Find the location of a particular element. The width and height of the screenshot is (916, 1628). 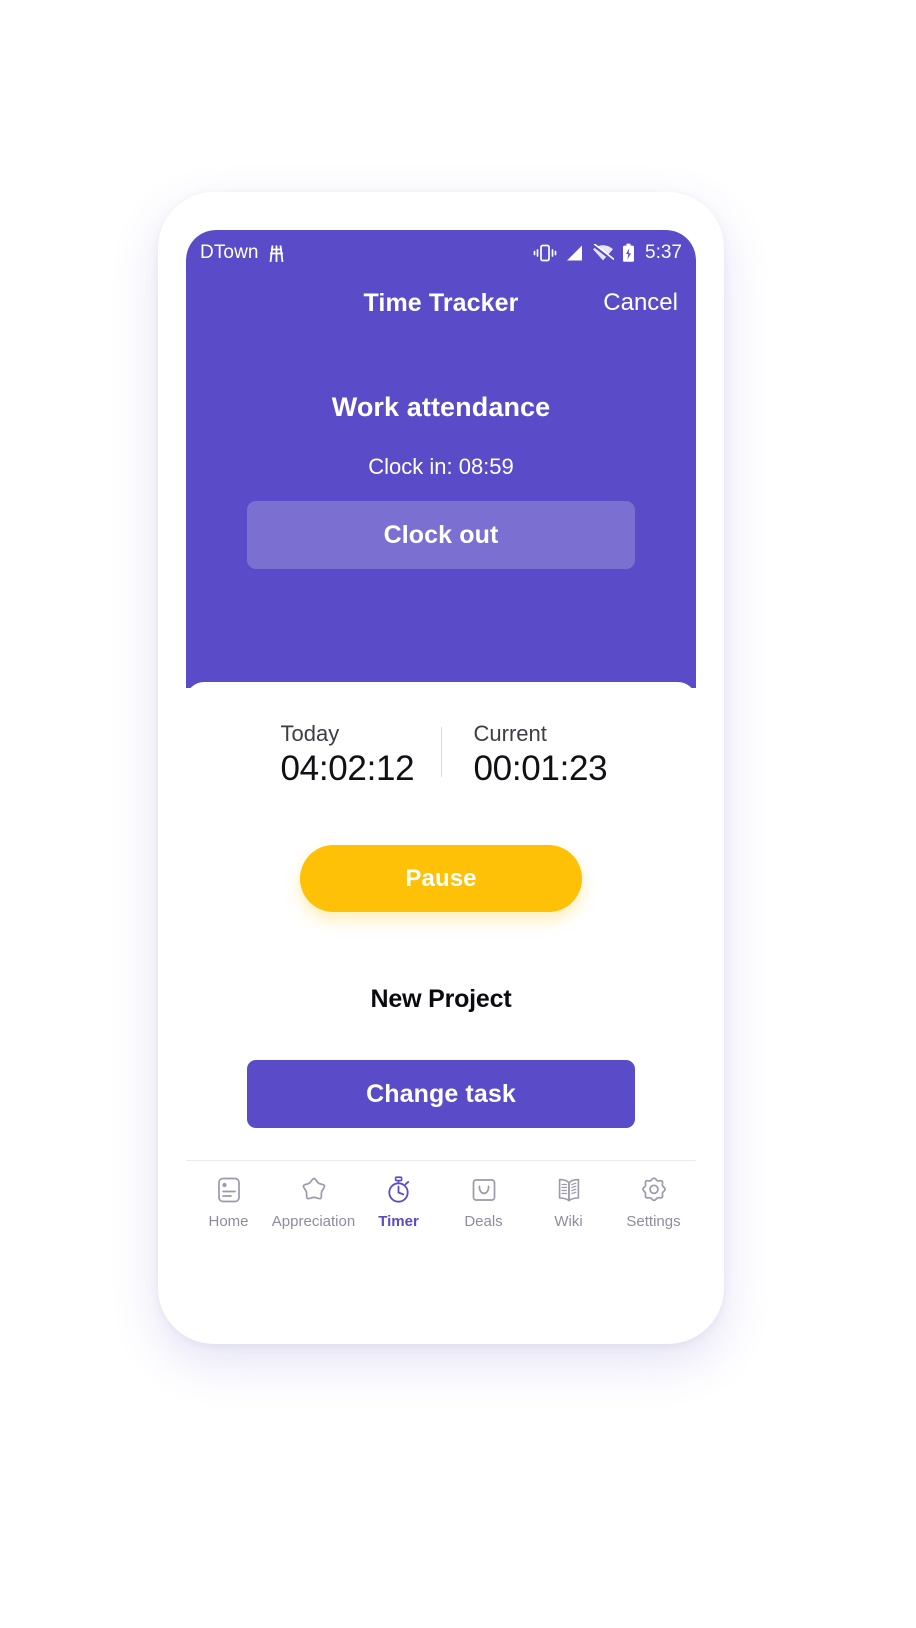

nav-item-home: Home is located at coordinates (228, 1201).